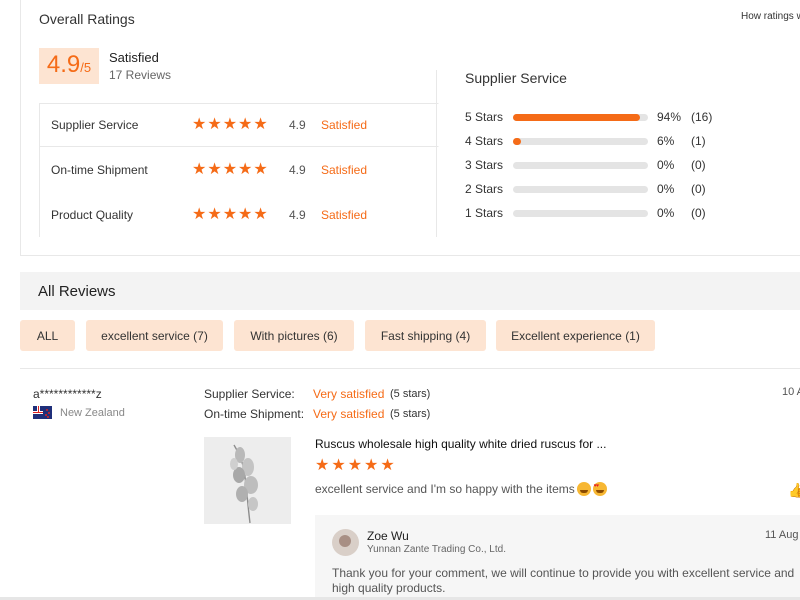  I want to click on product-rating-stars: ★ ★ ★ ★ ★, so click(355, 466).